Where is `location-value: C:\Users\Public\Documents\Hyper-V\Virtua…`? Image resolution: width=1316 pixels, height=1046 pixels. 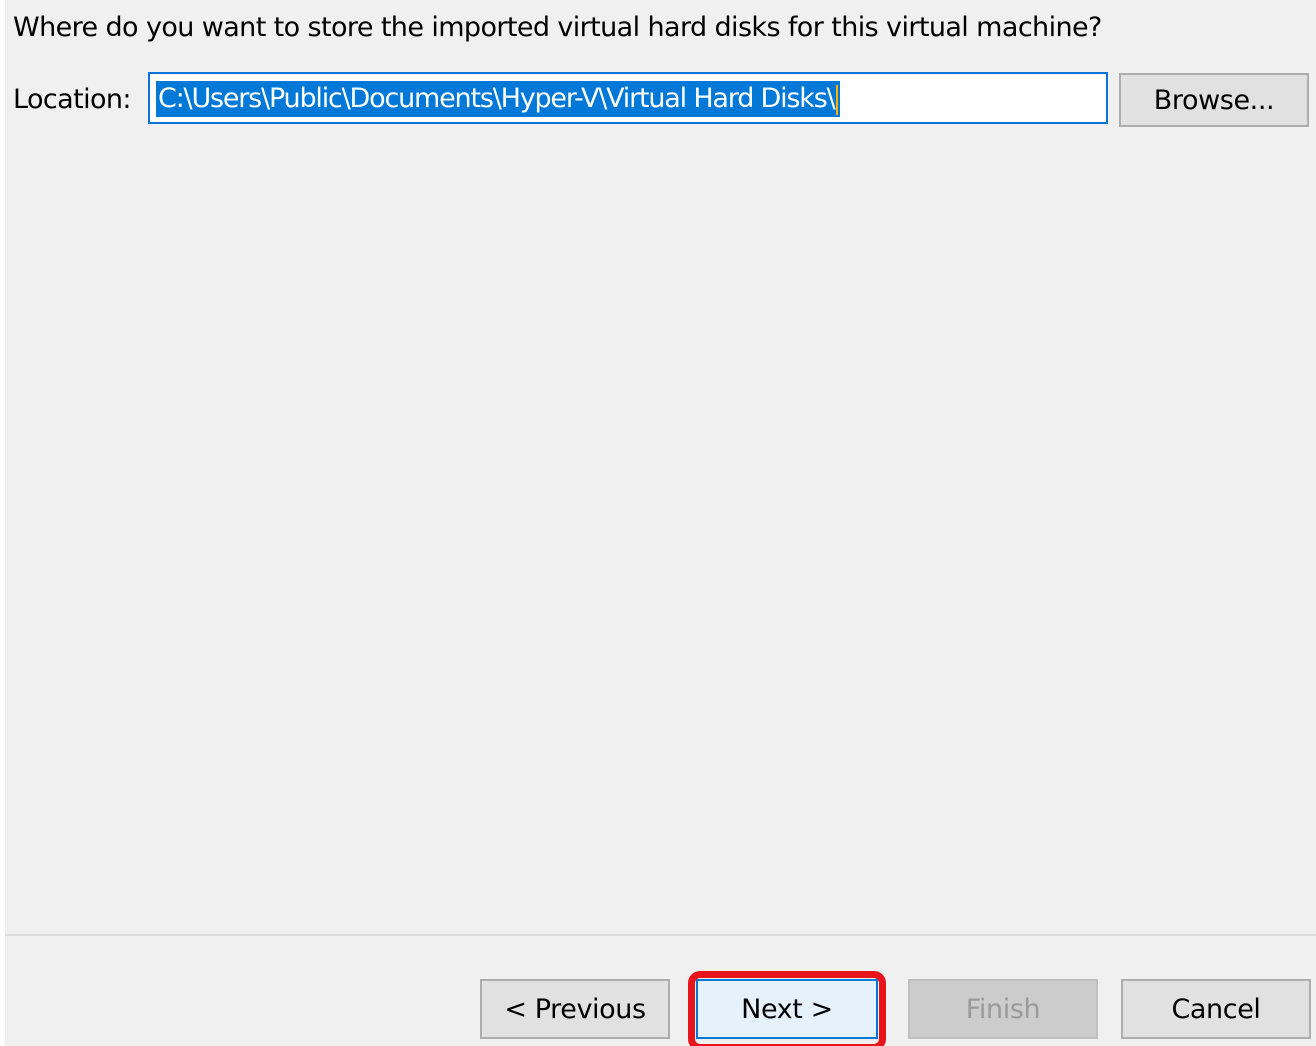 location-value: C:\Users\Public\Documents\Hyper-V\Virtua… is located at coordinates (497, 98).